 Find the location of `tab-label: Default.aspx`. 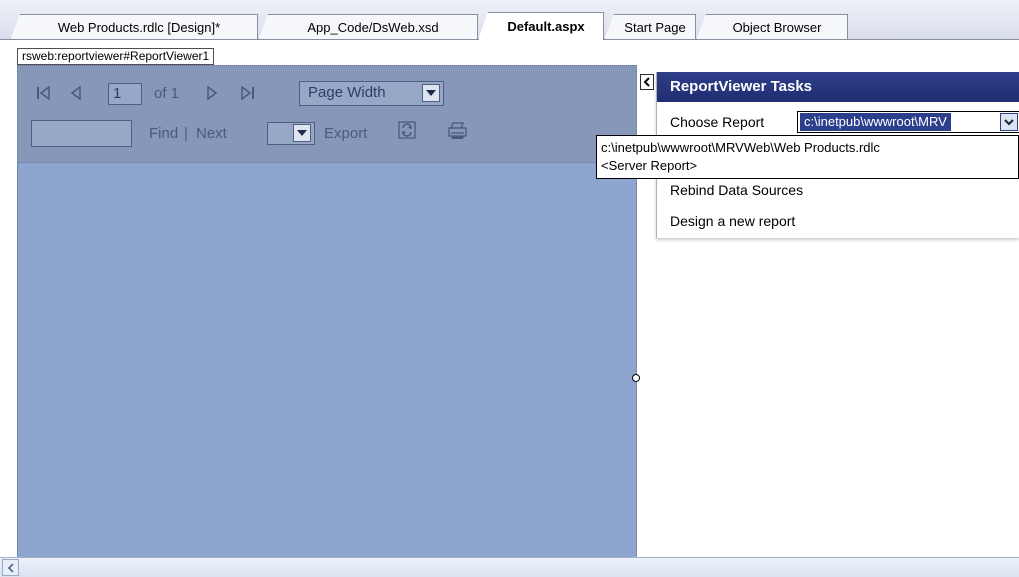

tab-label: Default.aspx is located at coordinates (546, 26).